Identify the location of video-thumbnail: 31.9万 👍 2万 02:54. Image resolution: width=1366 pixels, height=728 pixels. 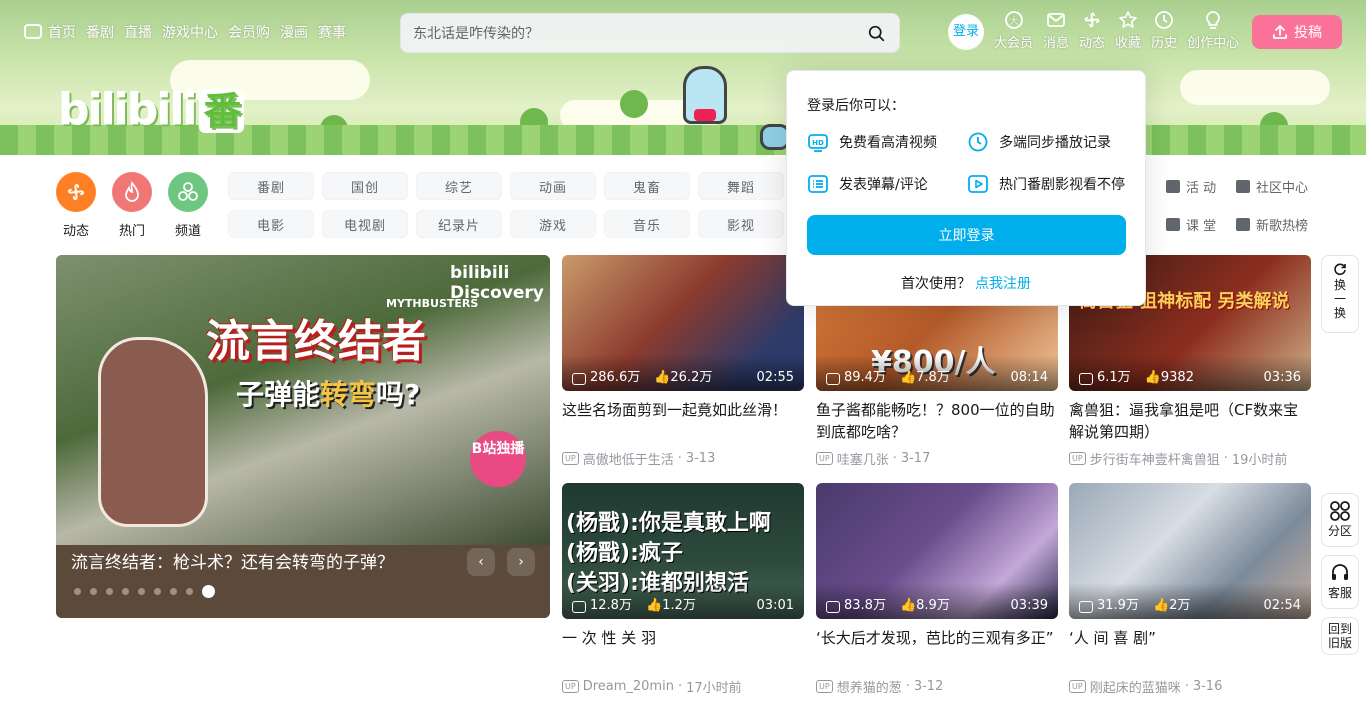
(1190, 551).